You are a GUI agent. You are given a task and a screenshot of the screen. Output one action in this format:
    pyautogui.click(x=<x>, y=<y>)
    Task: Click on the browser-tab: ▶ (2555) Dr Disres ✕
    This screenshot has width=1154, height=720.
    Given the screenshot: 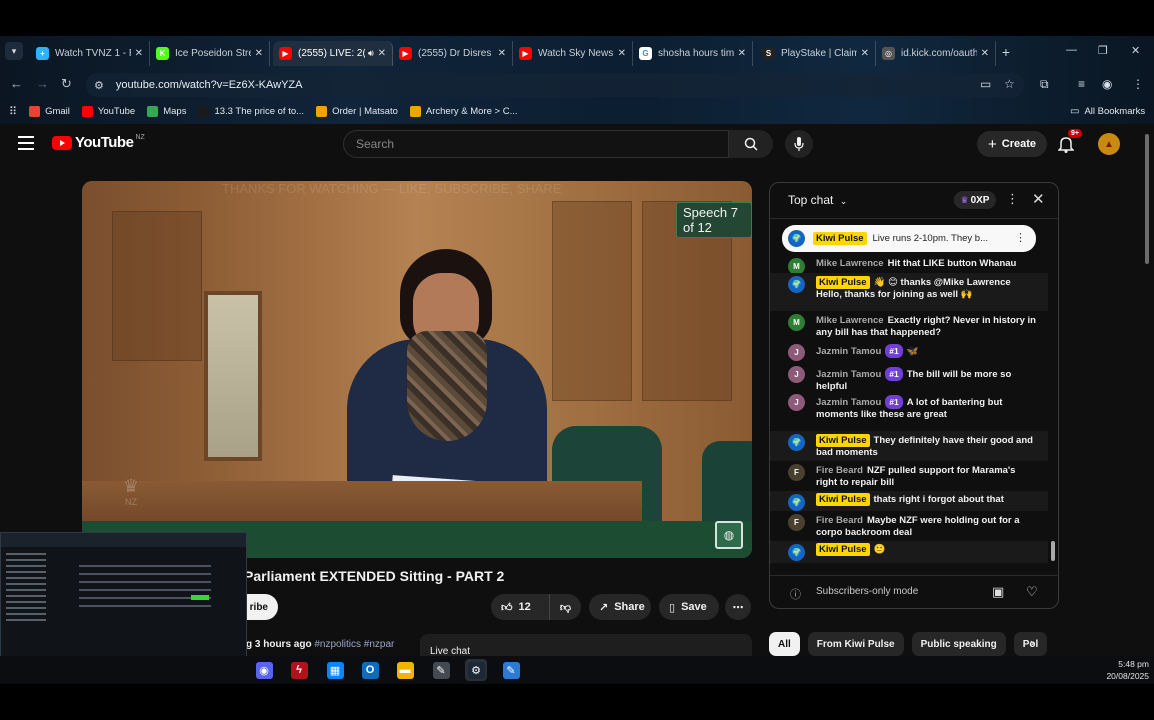 What is the action you would take?
    pyautogui.click(x=453, y=53)
    